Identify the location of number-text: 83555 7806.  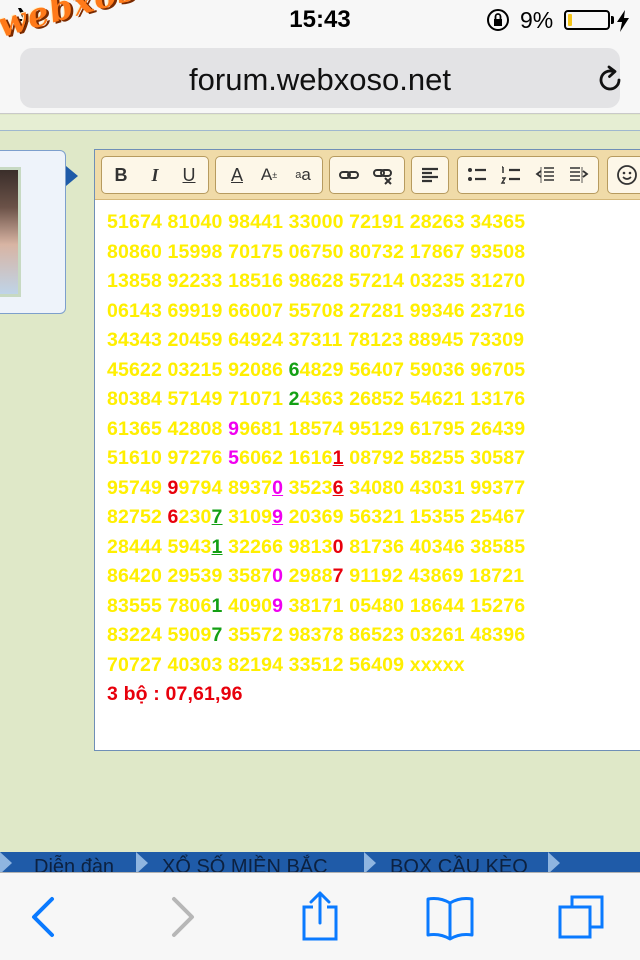
(159, 605).